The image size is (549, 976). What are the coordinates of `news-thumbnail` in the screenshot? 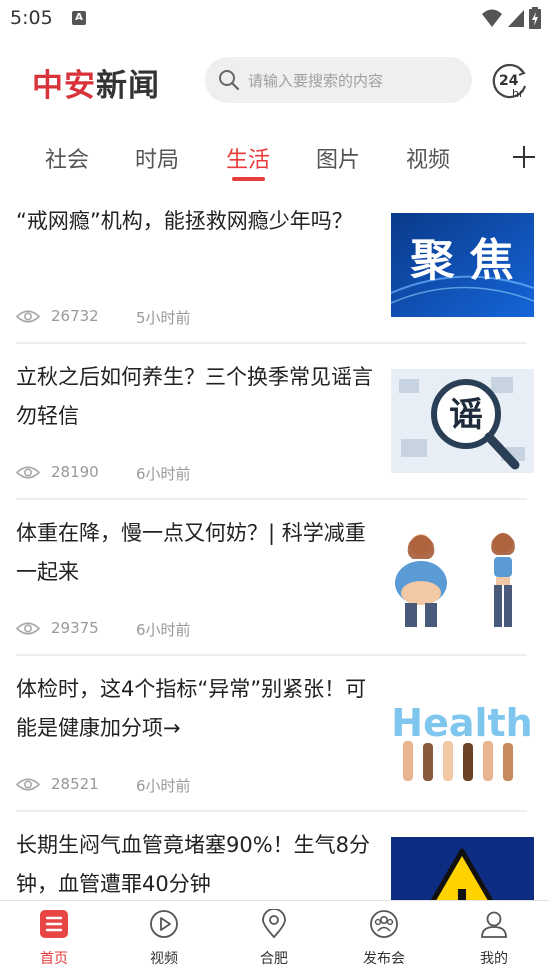 It's located at (462, 577).